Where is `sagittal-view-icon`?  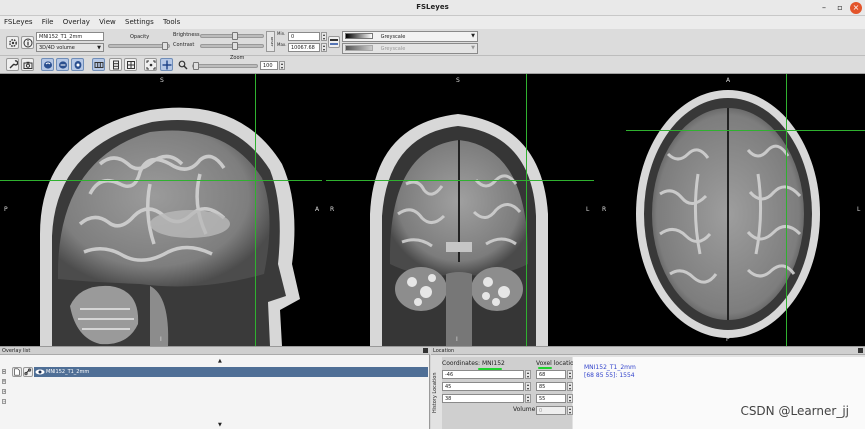 sagittal-view-icon is located at coordinates (47, 64).